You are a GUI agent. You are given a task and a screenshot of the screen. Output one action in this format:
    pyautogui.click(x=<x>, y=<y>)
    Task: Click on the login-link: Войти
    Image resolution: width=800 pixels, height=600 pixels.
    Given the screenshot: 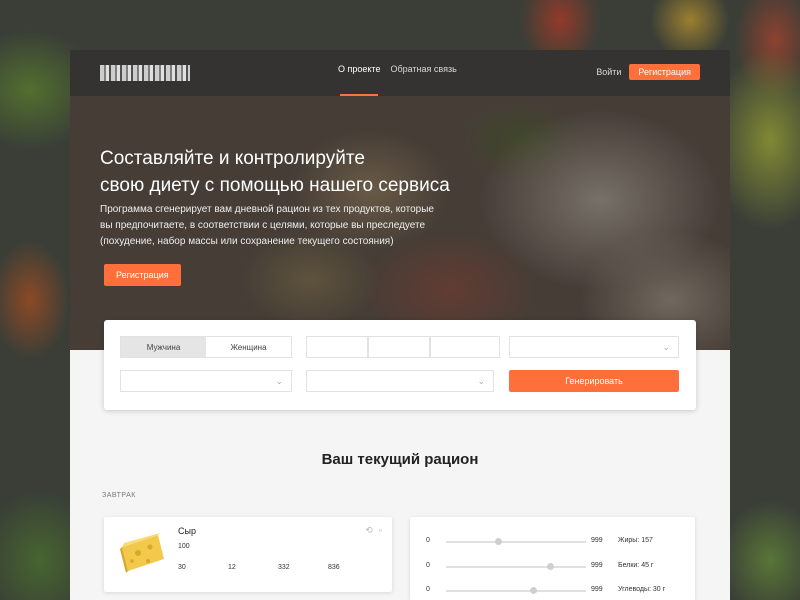 What is the action you would take?
    pyautogui.click(x=608, y=72)
    